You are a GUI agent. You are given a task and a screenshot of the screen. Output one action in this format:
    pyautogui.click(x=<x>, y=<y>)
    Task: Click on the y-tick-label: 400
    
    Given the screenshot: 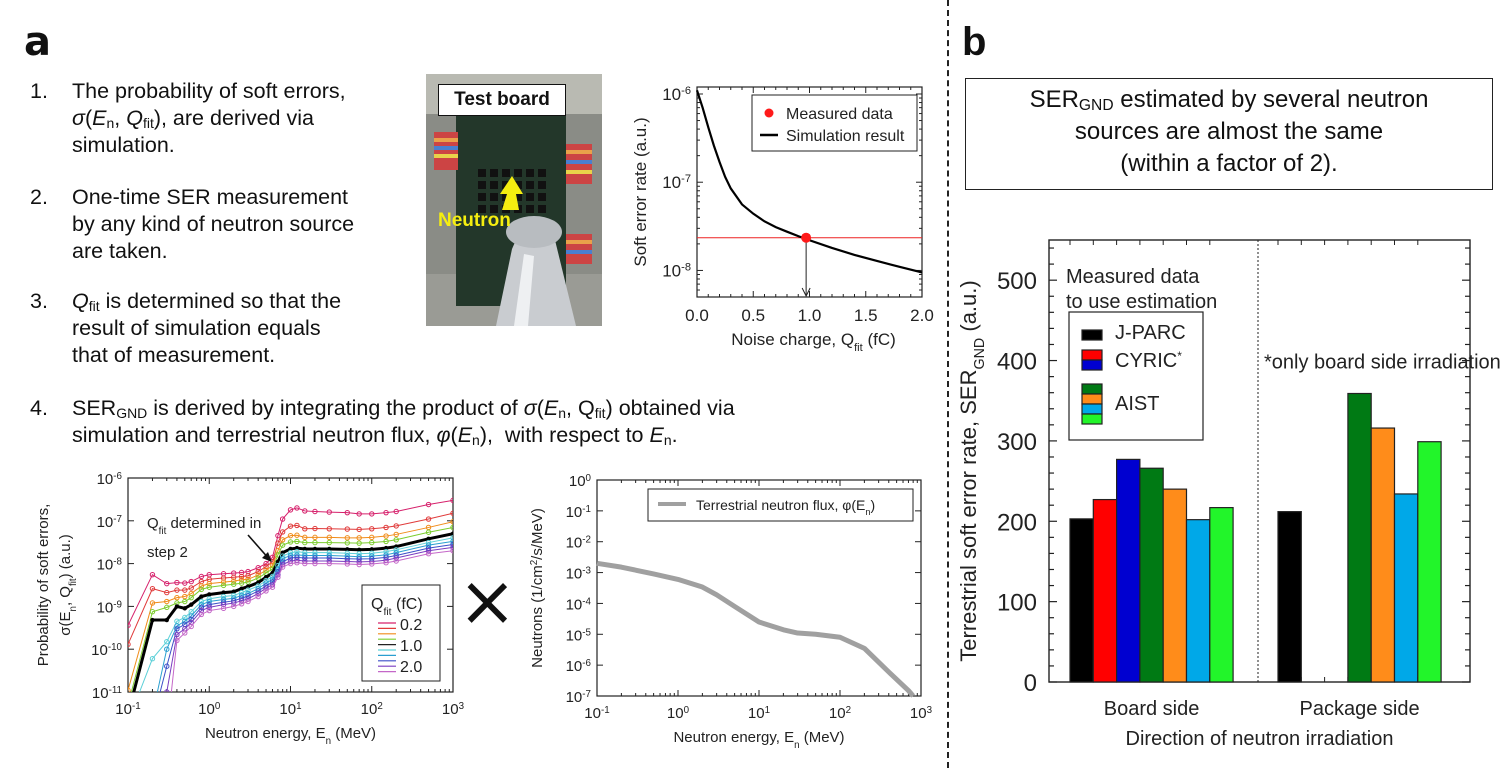 What is the action you would take?
    pyautogui.click(x=1017, y=362)
    